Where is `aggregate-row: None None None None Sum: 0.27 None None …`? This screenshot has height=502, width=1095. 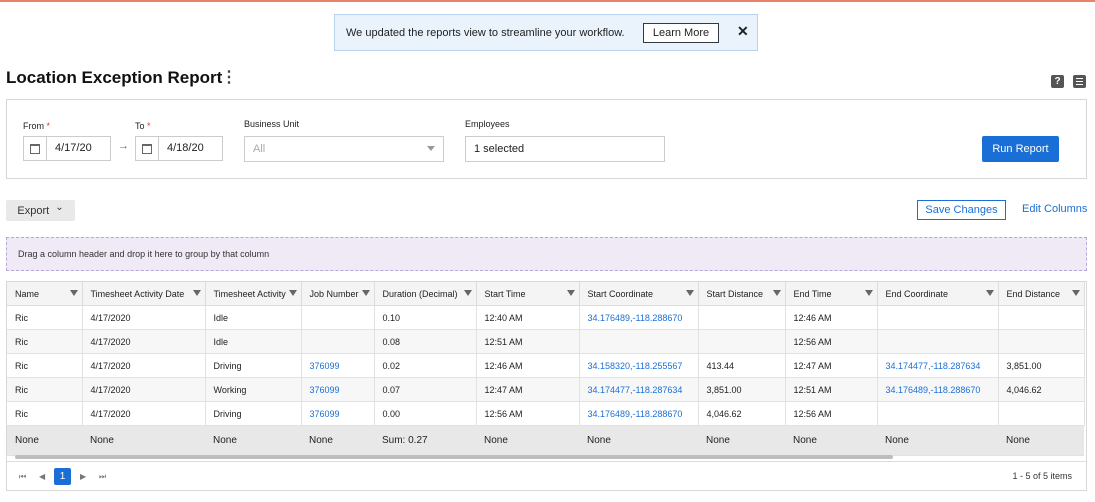
aggregate-row: None None None None Sum: 0.27 None None … is located at coordinates (545, 440).